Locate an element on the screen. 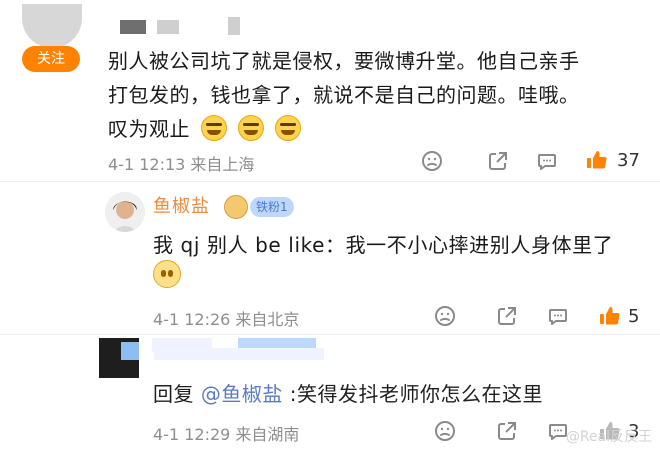  avatar-detail is located at coordinates (130, 351).